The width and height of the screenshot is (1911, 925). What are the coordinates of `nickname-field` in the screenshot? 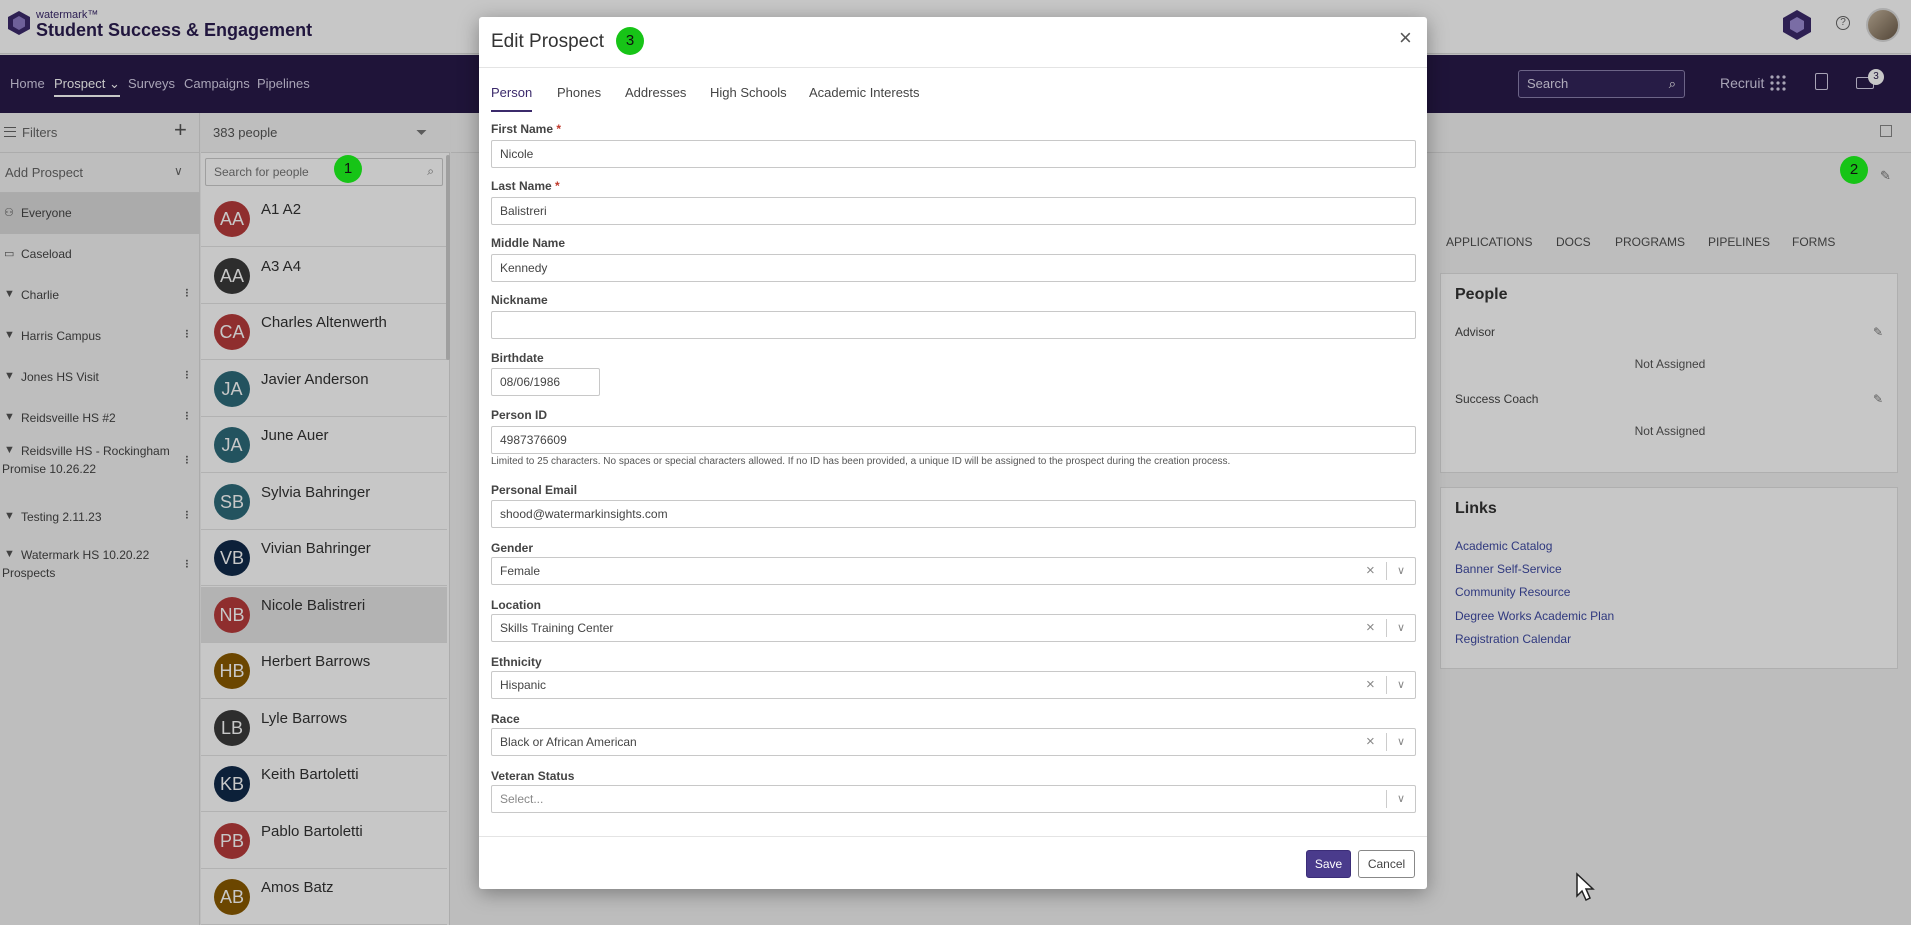 It's located at (953, 325).